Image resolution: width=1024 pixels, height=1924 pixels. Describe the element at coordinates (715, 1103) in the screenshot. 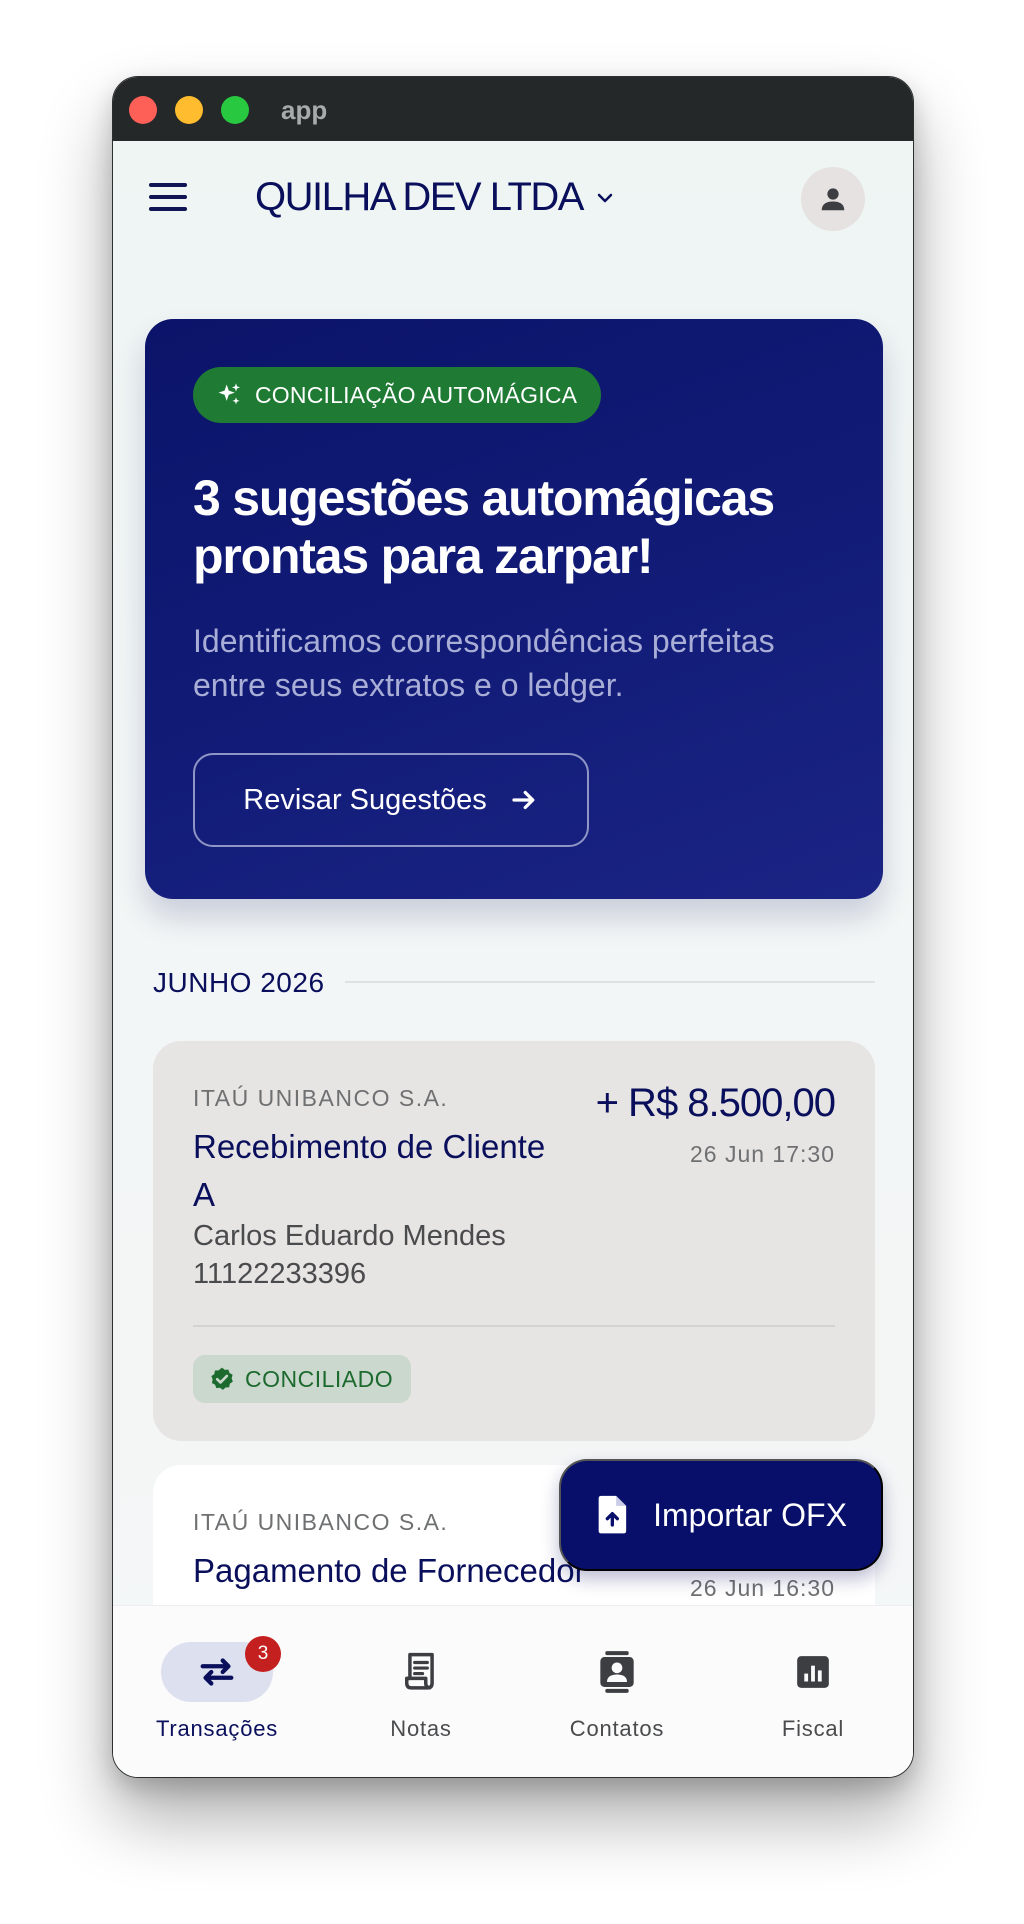

I see `transaction-amount: + R$ 8.500,00` at that location.